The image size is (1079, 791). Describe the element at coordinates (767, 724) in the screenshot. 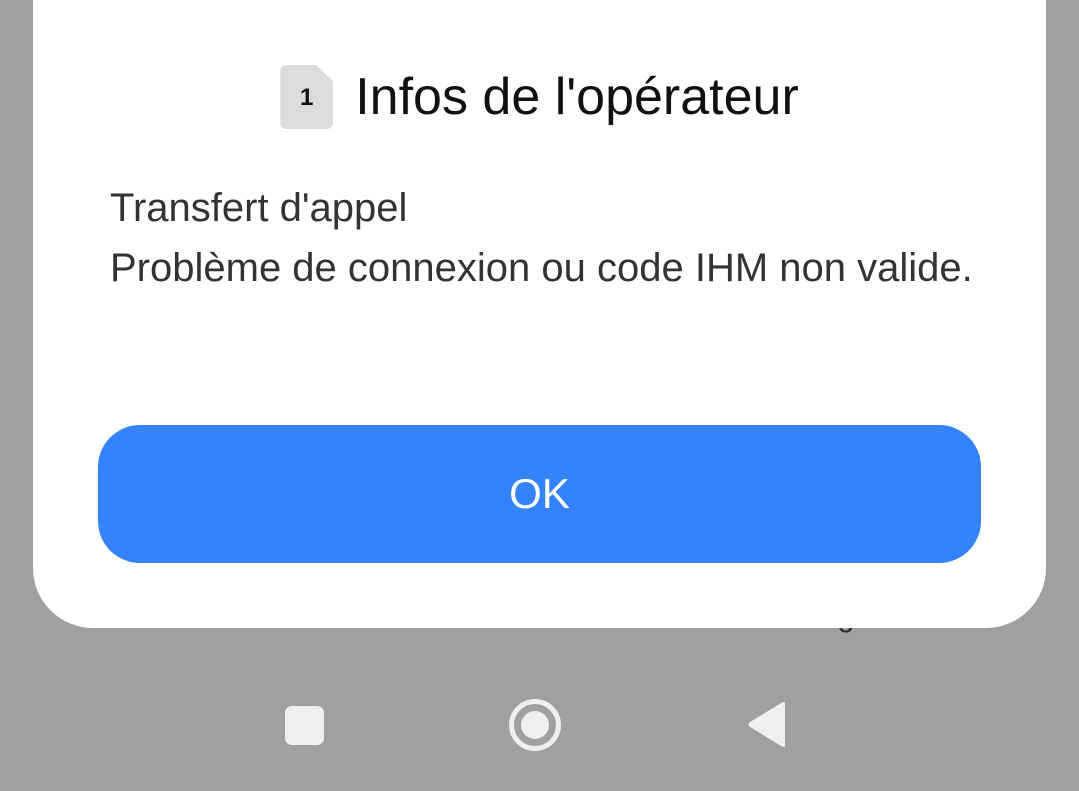

I see `back-triangle-icon` at that location.